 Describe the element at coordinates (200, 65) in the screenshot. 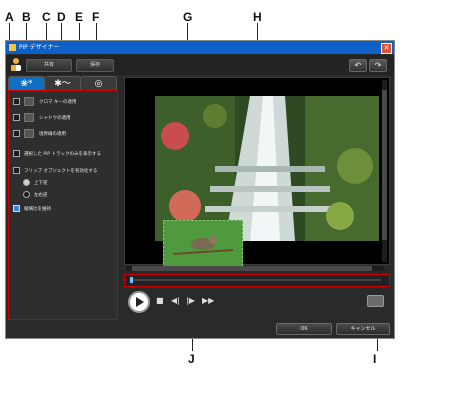

I see `toolbar: 共有 保存 ↶ ↷` at that location.